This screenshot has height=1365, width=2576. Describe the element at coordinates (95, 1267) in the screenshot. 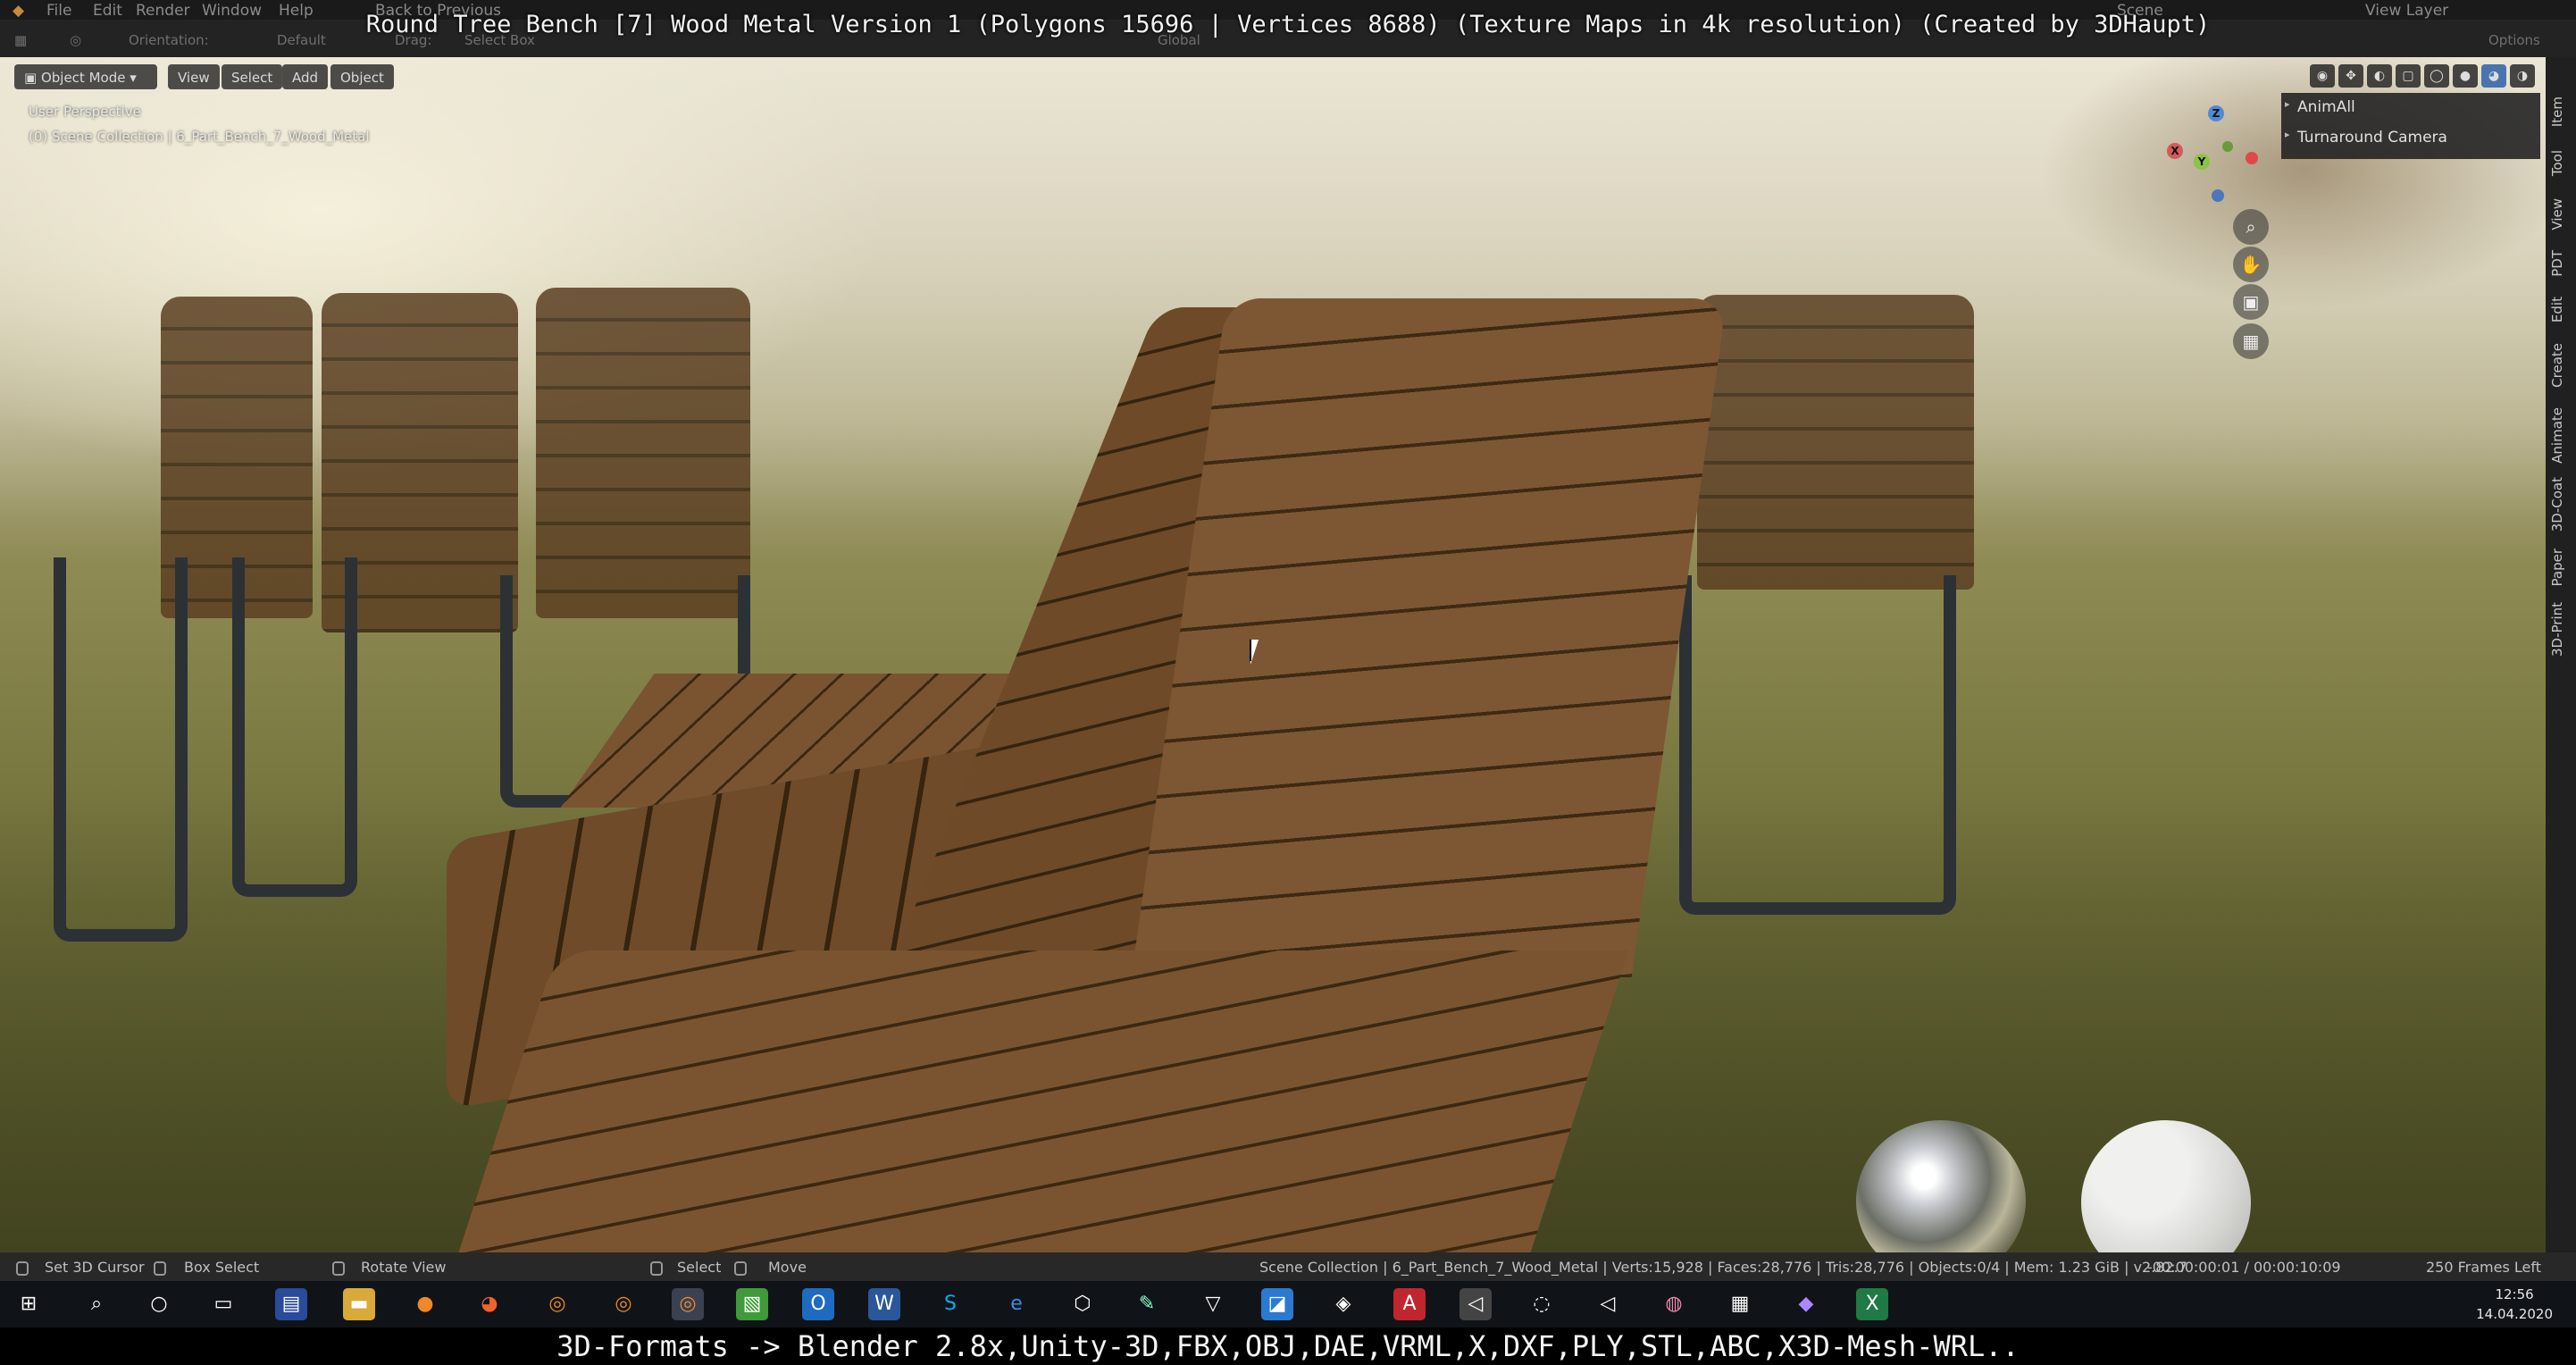

I see `status-set-cursor: Set 3D Cursor` at that location.